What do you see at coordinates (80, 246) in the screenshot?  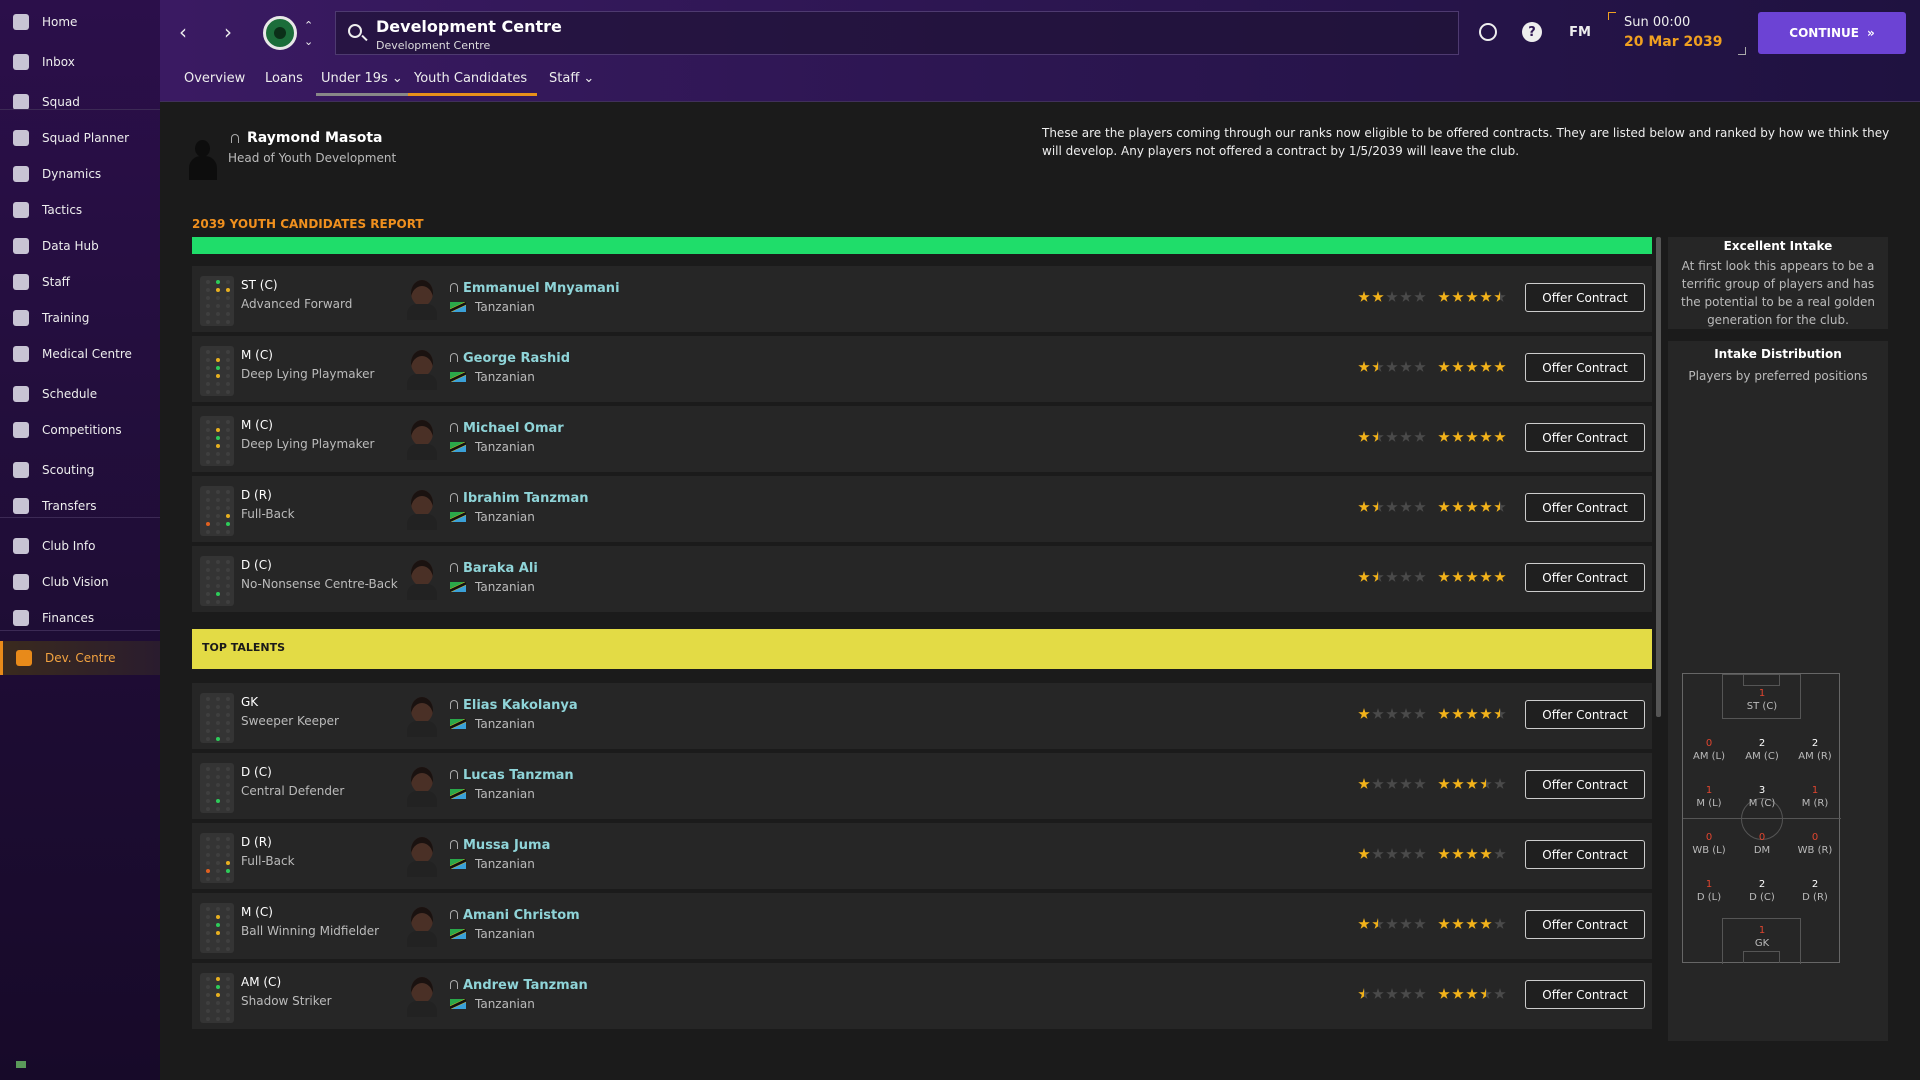 I see `sidebar-item-data-hub: Data Hub` at bounding box center [80, 246].